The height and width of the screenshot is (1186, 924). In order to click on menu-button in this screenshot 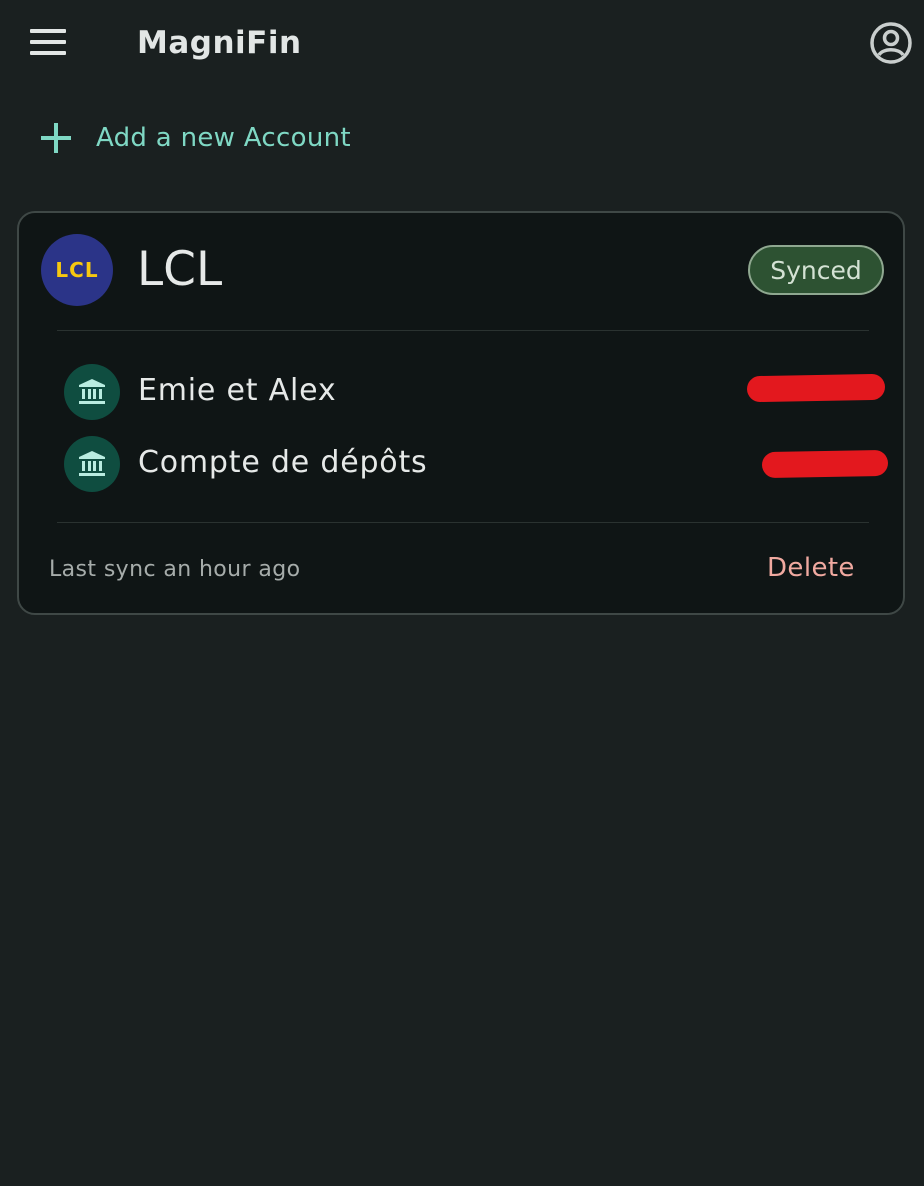, I will do `click(48, 42)`.